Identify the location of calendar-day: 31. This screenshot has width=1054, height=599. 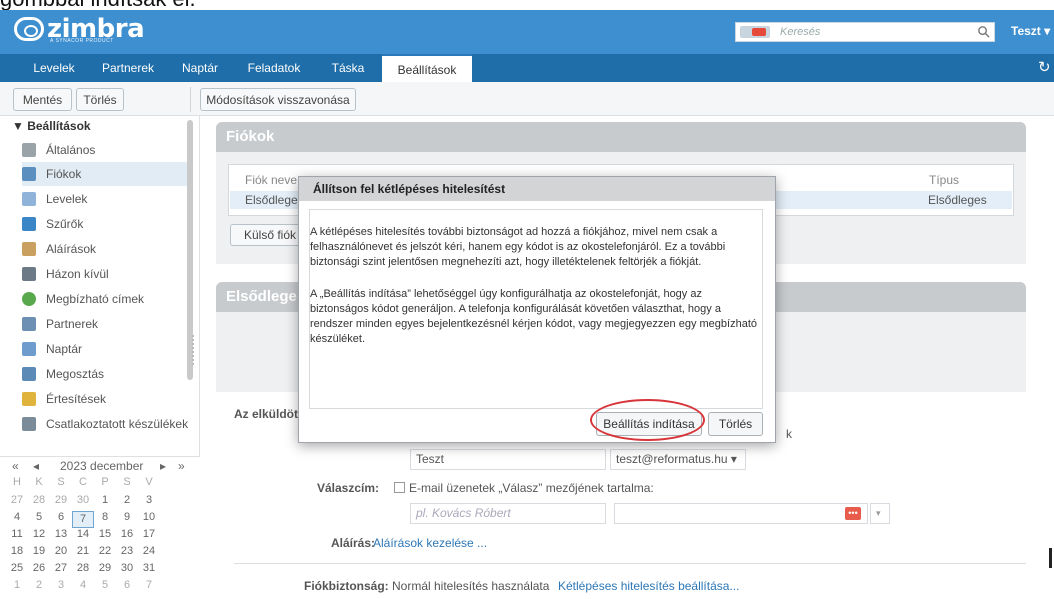
(149, 568).